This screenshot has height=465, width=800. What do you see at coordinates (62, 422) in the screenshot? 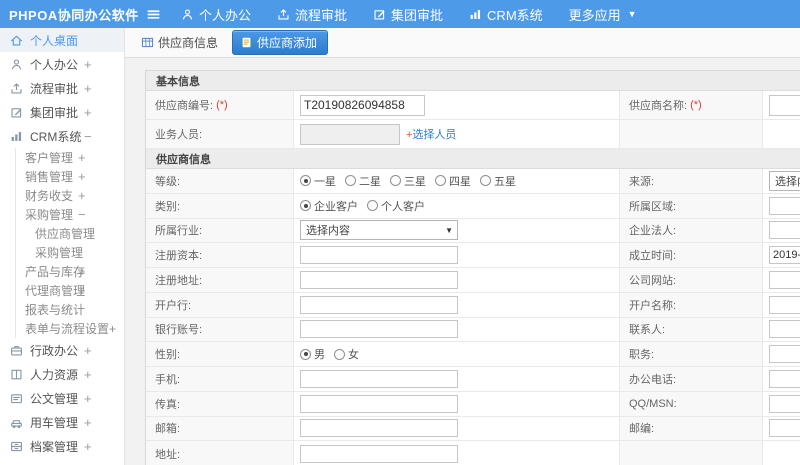
I see `sidebar-item-vehicle-mgmt: 用车管理 +` at bounding box center [62, 422].